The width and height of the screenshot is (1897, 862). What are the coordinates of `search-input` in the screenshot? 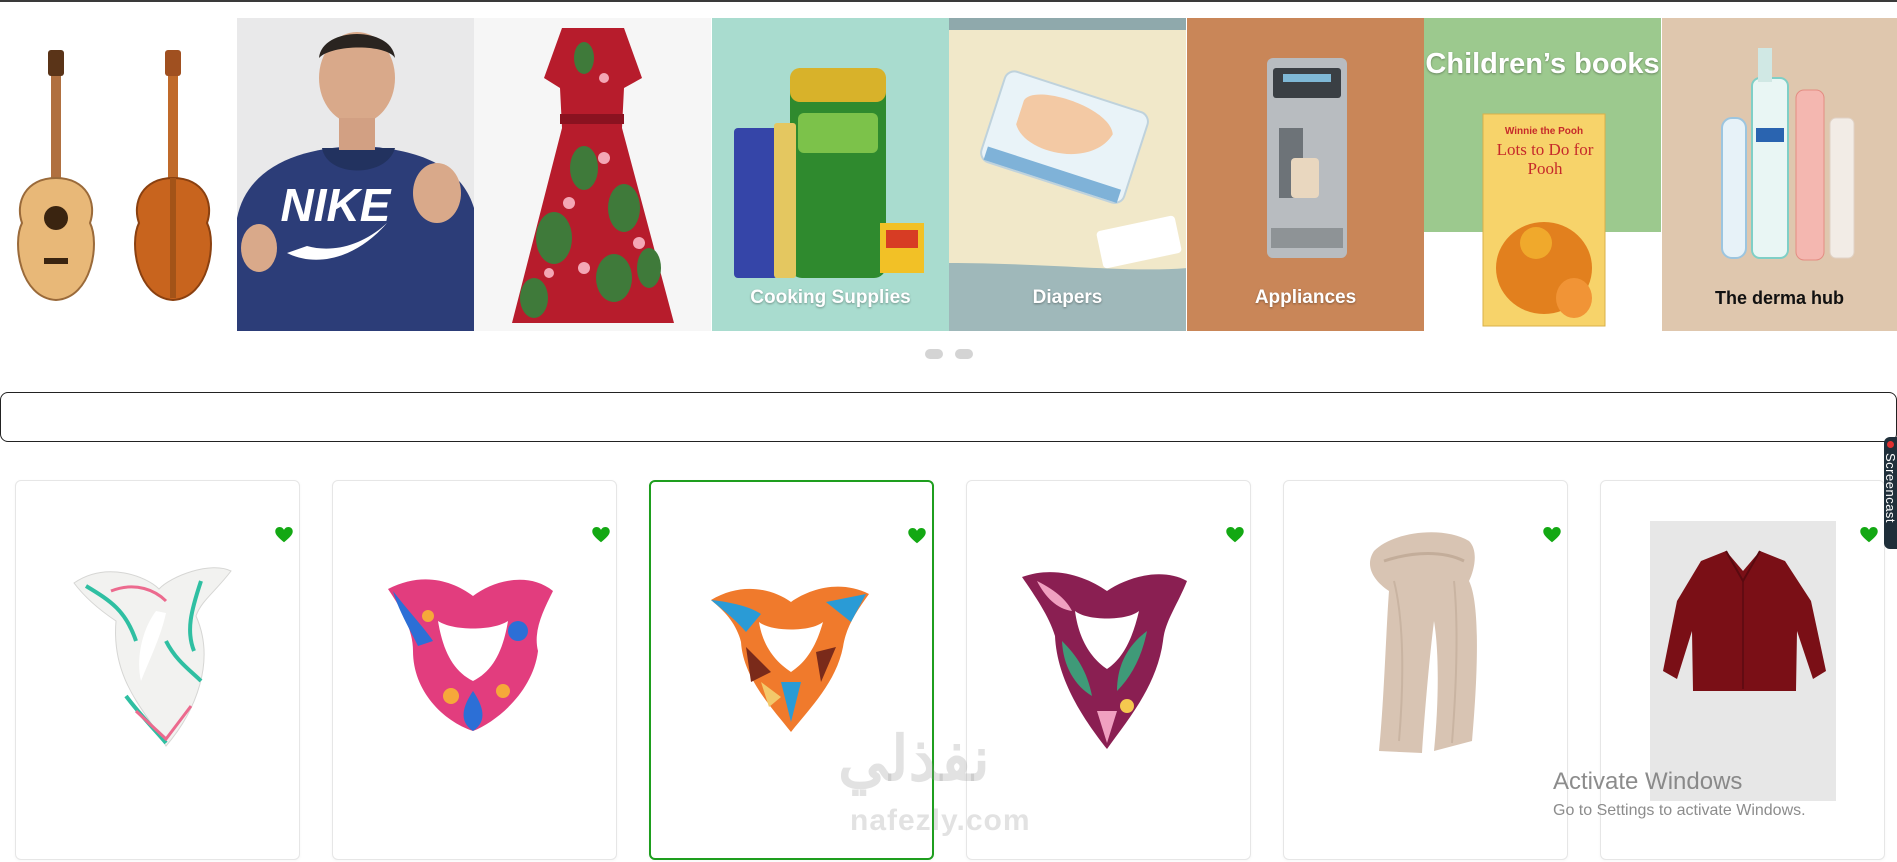 It's located at (948, 417).